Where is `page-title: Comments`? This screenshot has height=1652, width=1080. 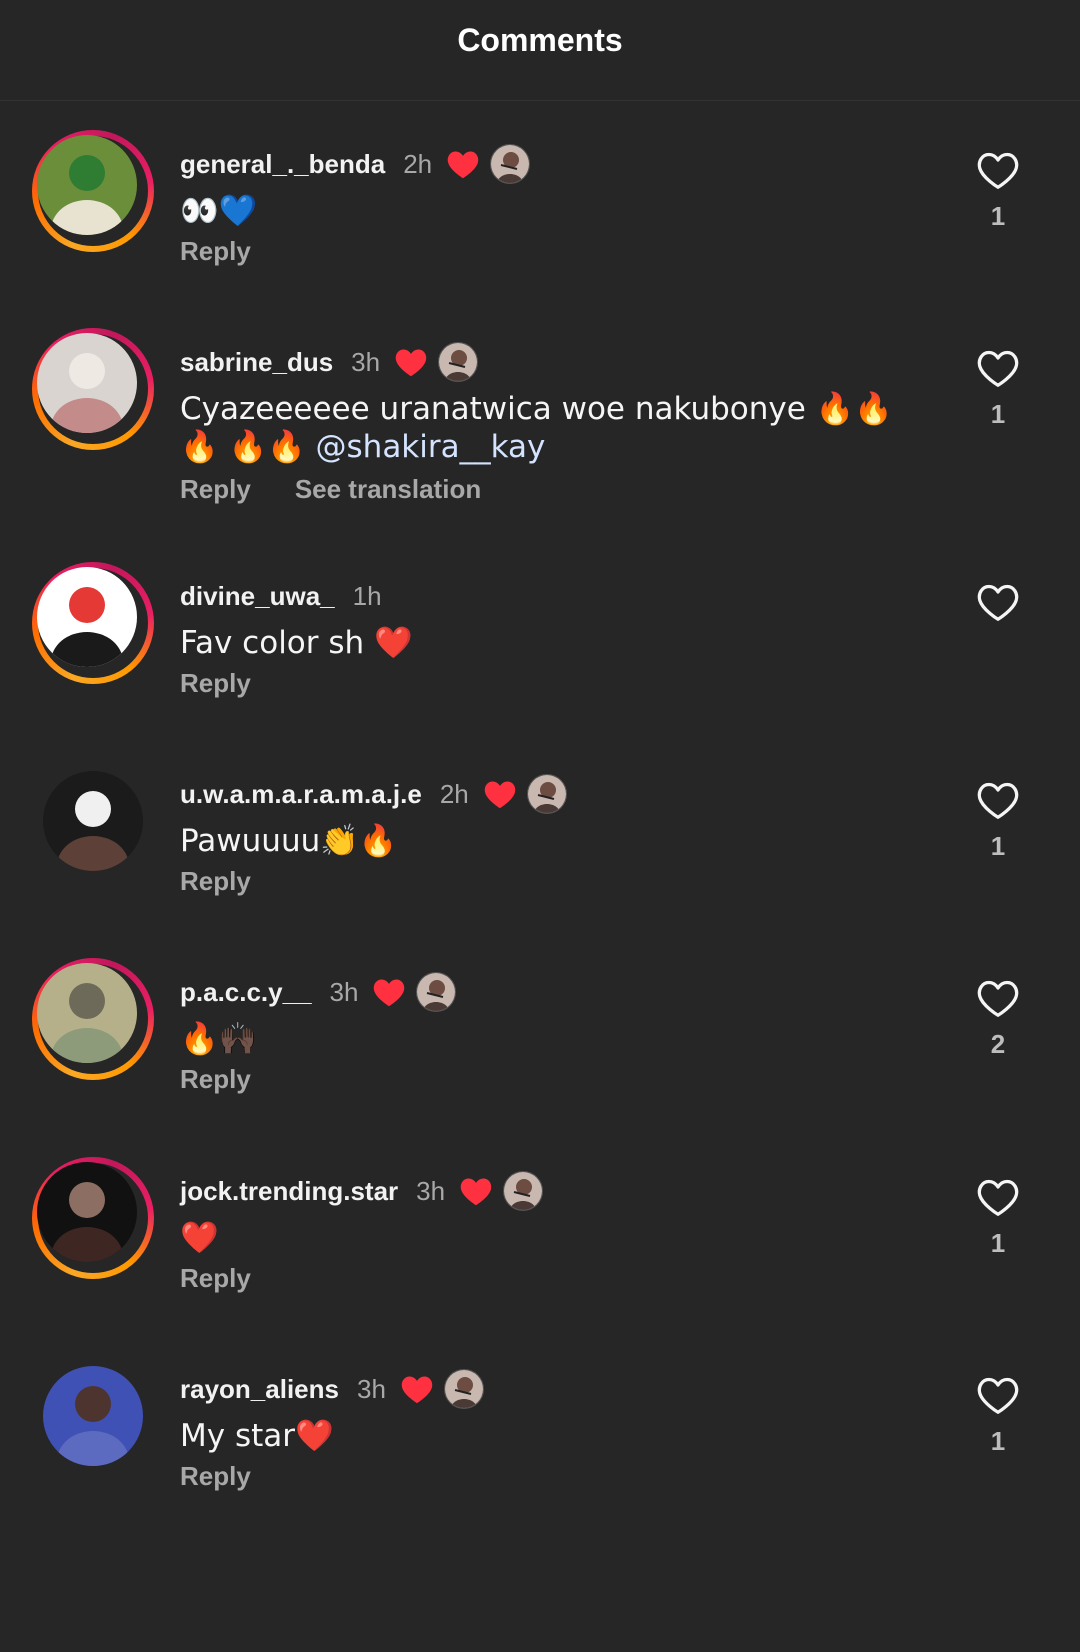
page-title: Comments is located at coordinates (540, 40).